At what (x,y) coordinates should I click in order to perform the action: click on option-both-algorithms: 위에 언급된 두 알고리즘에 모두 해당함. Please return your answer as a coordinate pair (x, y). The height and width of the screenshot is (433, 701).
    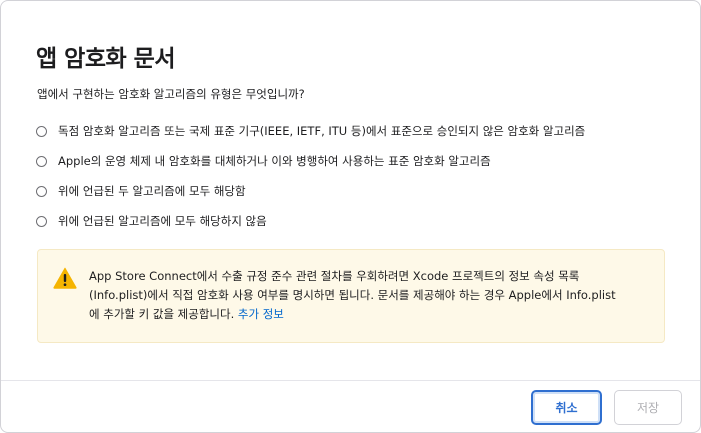
    Looking at the image, I should click on (310, 191).